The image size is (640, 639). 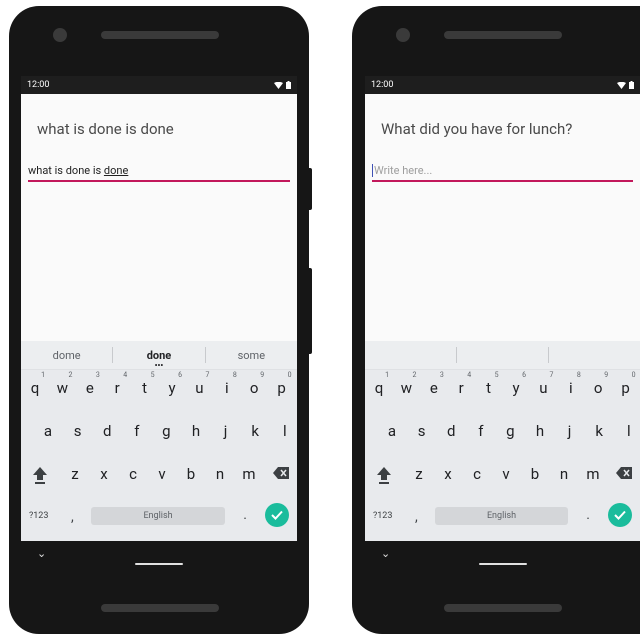 What do you see at coordinates (66, 355) in the screenshot?
I see `suggestion-1: dome` at bounding box center [66, 355].